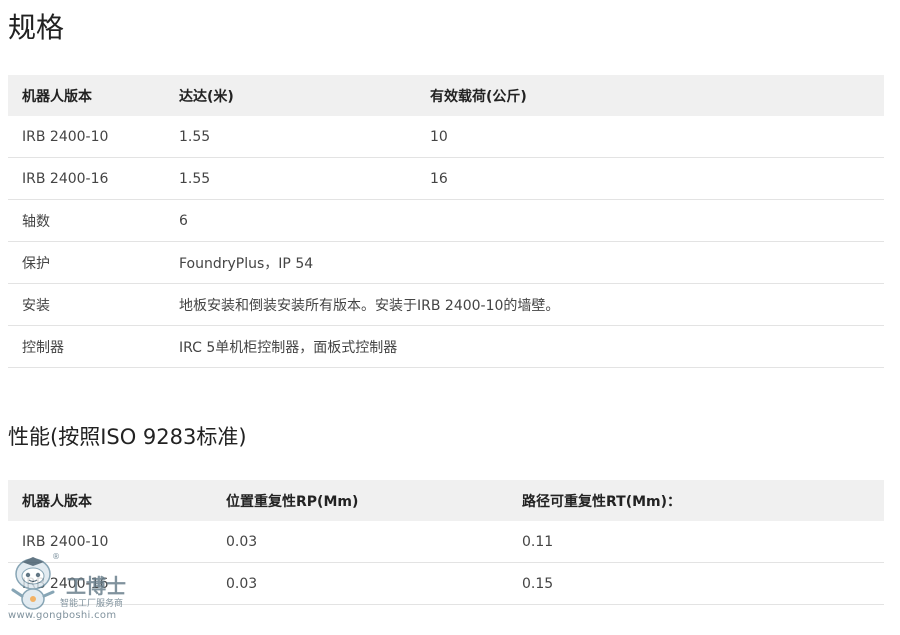 The image size is (900, 635). I want to click on table-cell: 轴数, so click(86, 220).